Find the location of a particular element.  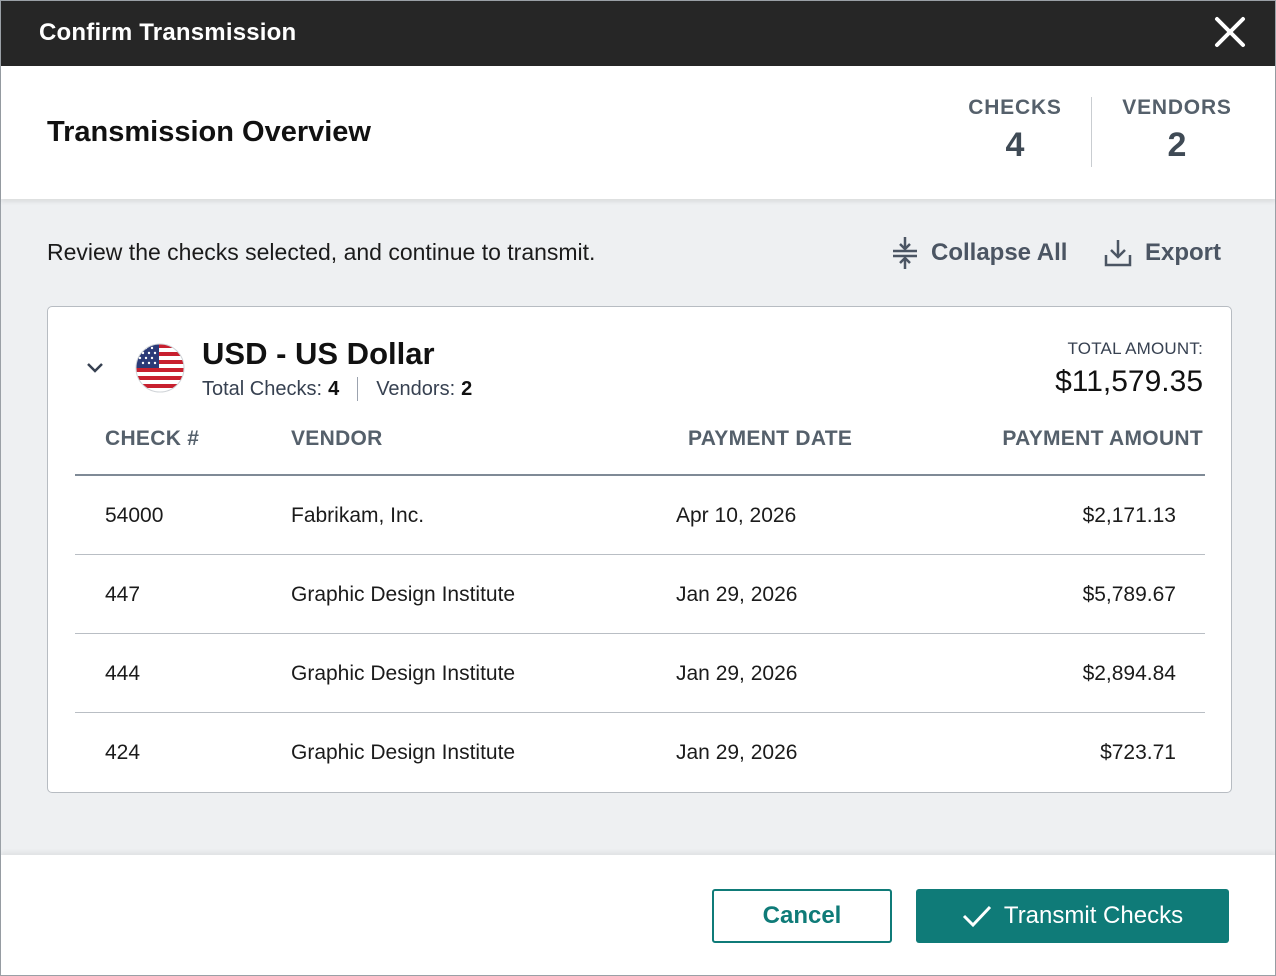

vendors-stat-label: VENDORS is located at coordinates (1177, 107).